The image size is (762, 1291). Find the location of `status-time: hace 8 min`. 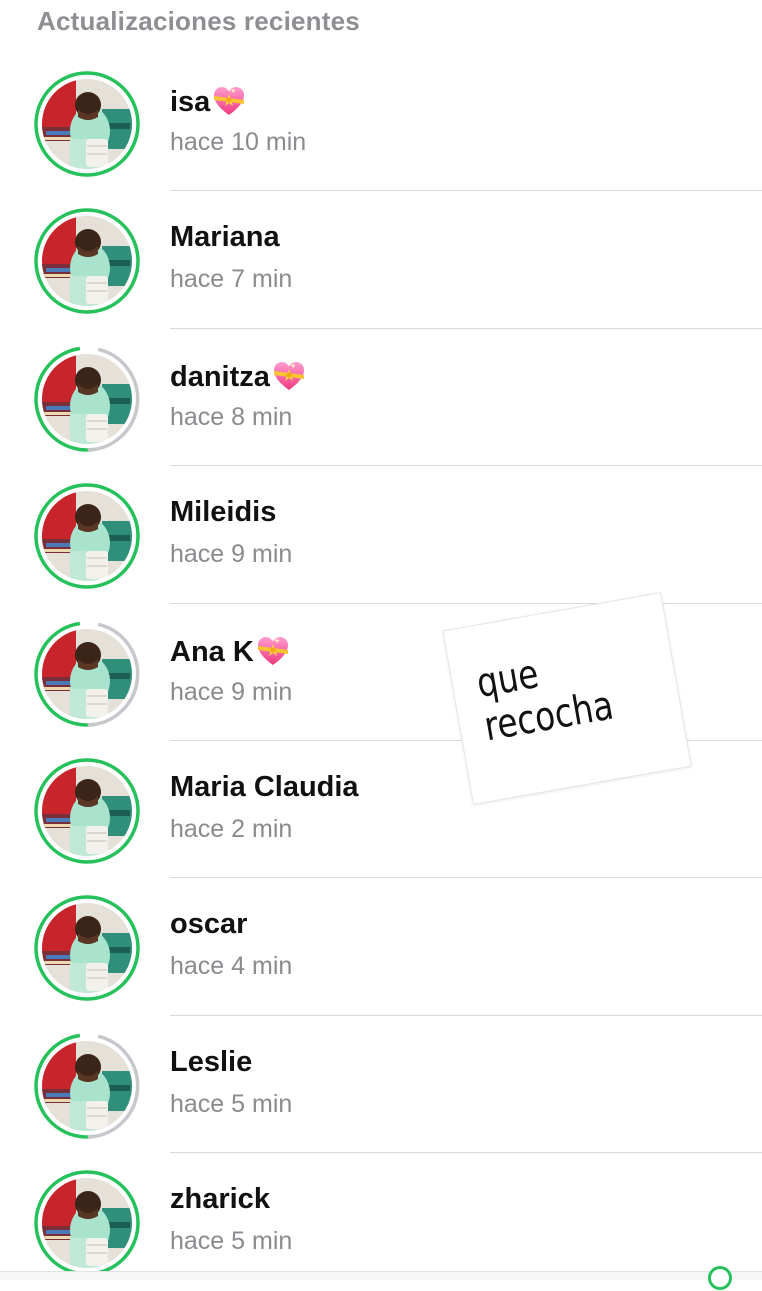

status-time: hace 8 min is located at coordinates (231, 416).